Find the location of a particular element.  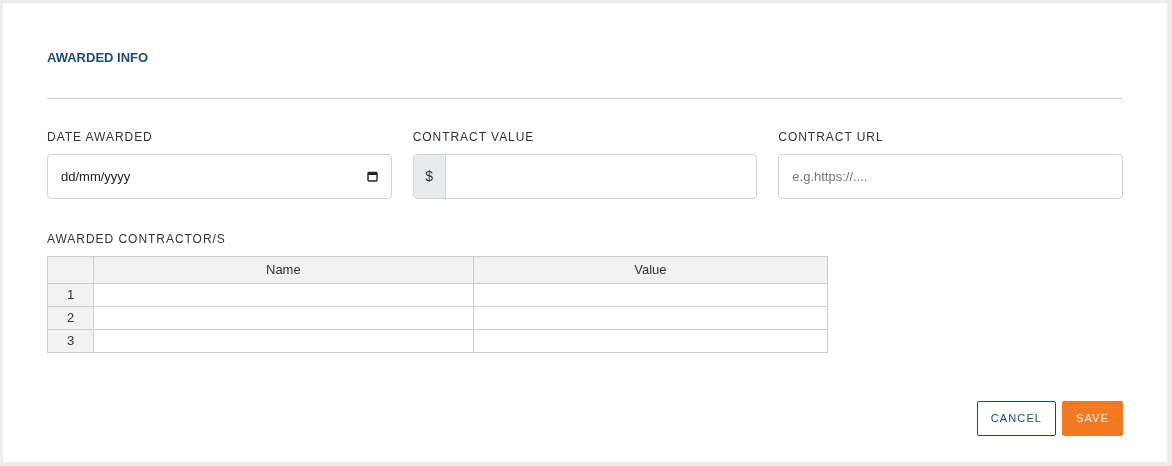

currency-prefix: $ is located at coordinates (429, 176).